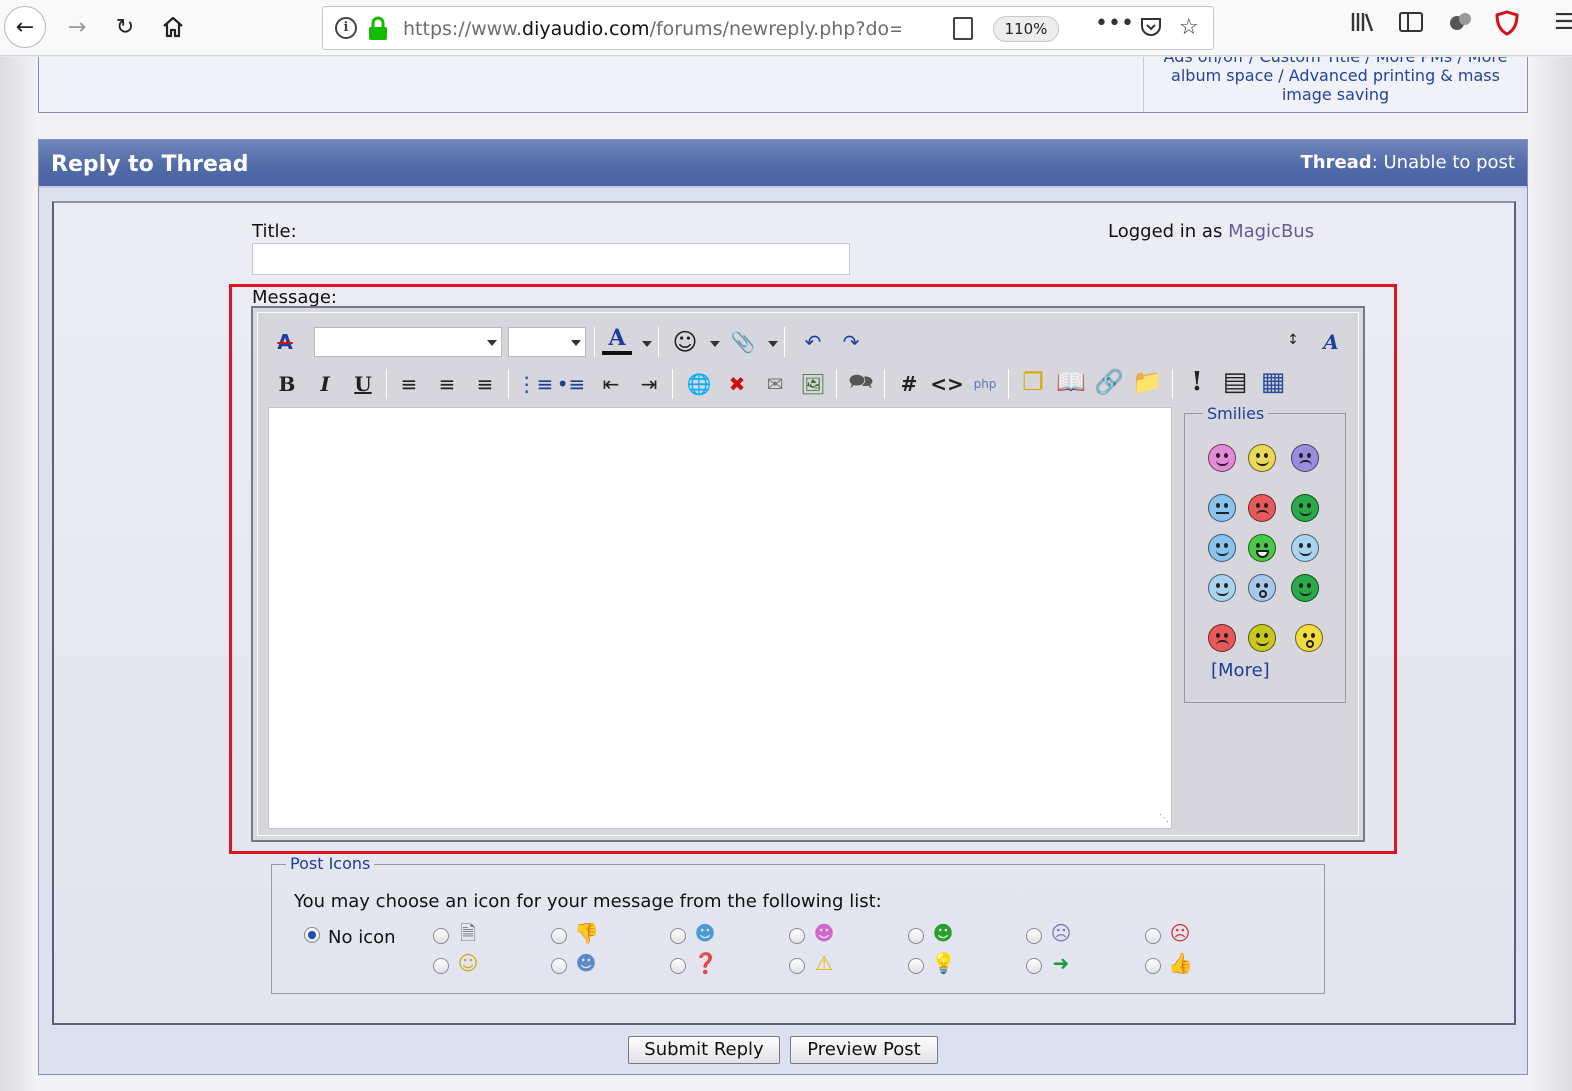  Describe the element at coordinates (943, 933) in the screenshot. I see `grin-icon: ☻` at that location.